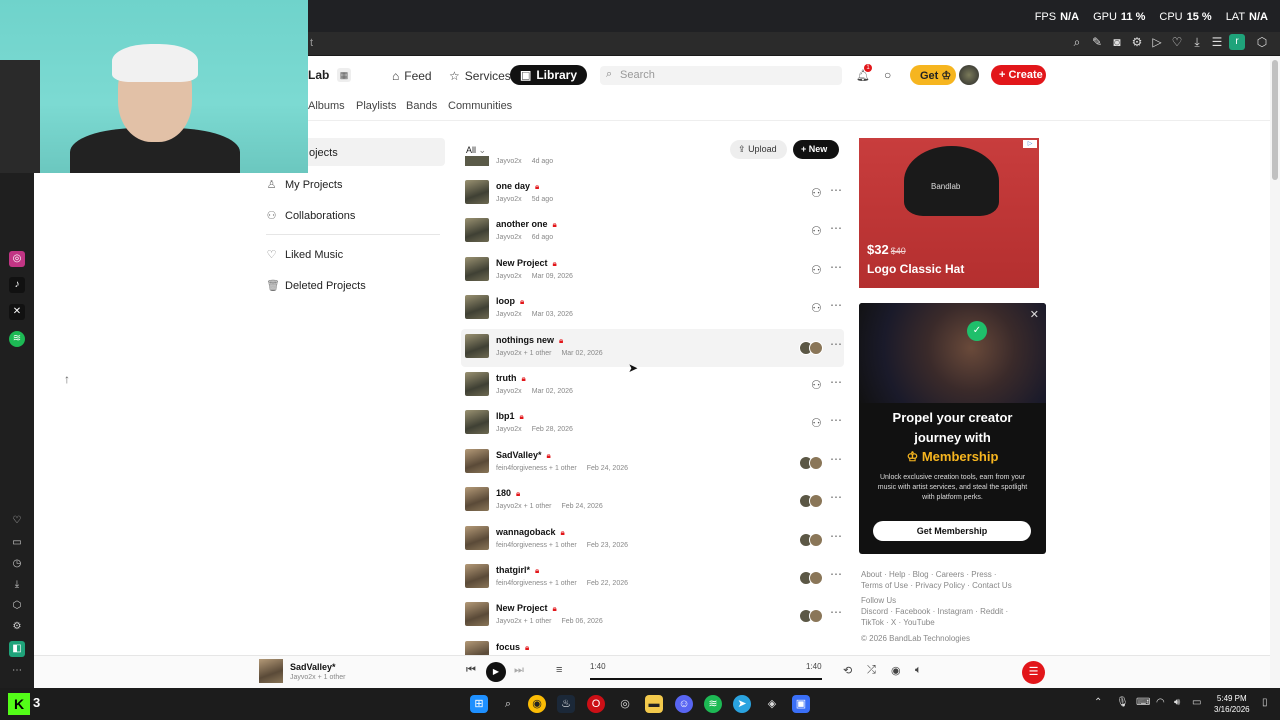  What do you see at coordinates (652, 194) in the screenshot?
I see `project-row: one day 🔒︎ Jayvo2x 5d ago ⚇ ⋯` at bounding box center [652, 194].